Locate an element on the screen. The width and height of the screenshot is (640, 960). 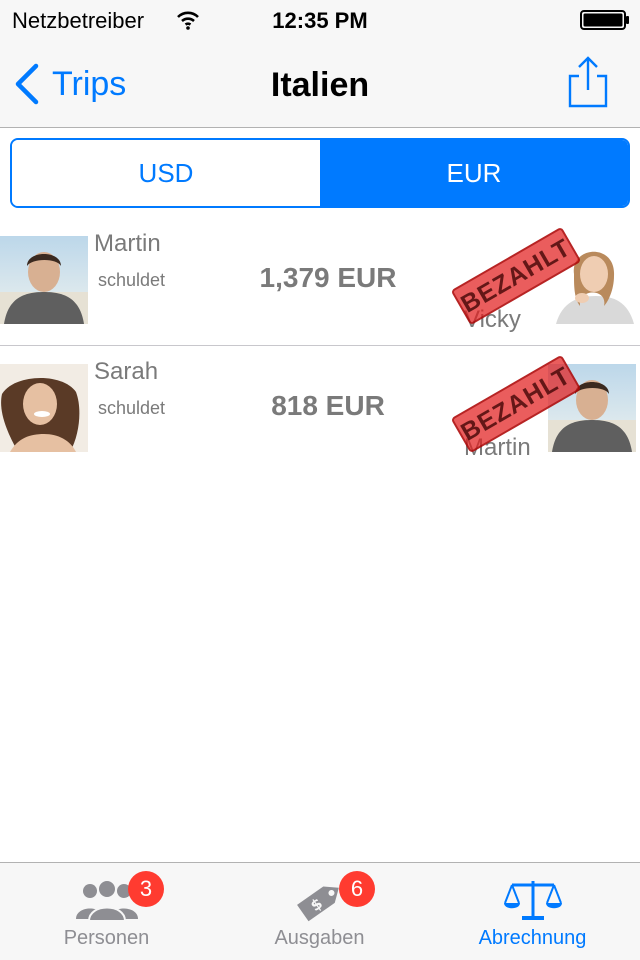
tab-ausgaben: $ Ausgaben 6 is located at coordinates (319, 911).